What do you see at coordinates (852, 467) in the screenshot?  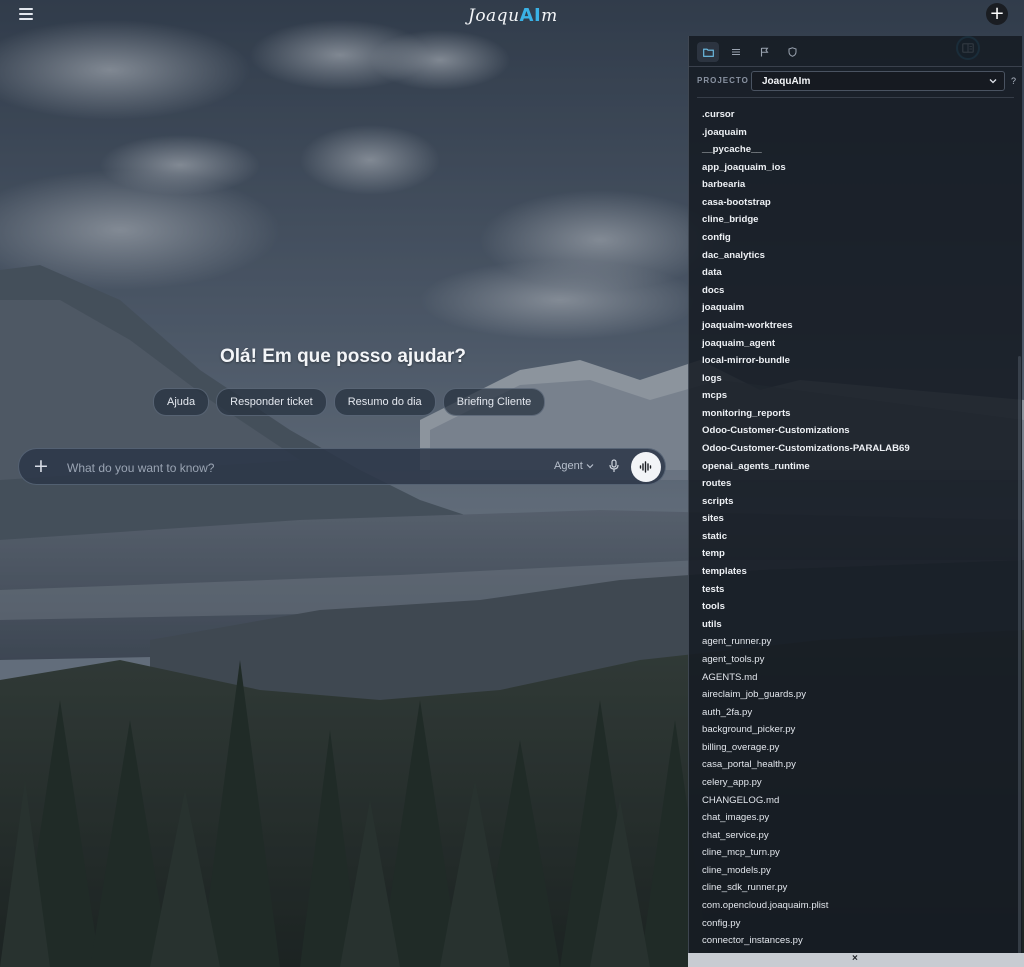 I see `folder-item: openai_agents_runtime` at bounding box center [852, 467].